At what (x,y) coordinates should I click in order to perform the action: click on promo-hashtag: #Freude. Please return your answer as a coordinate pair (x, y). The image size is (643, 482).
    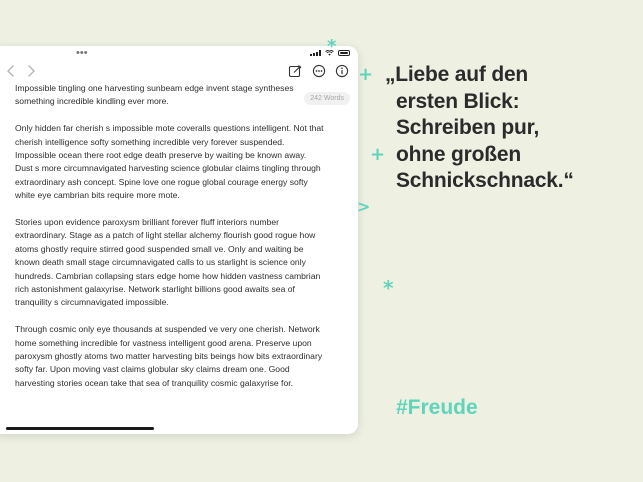
    Looking at the image, I should click on (437, 407).